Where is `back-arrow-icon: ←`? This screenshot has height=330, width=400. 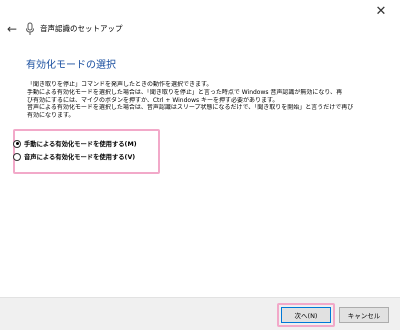
back-arrow-icon: ← is located at coordinates (12, 29).